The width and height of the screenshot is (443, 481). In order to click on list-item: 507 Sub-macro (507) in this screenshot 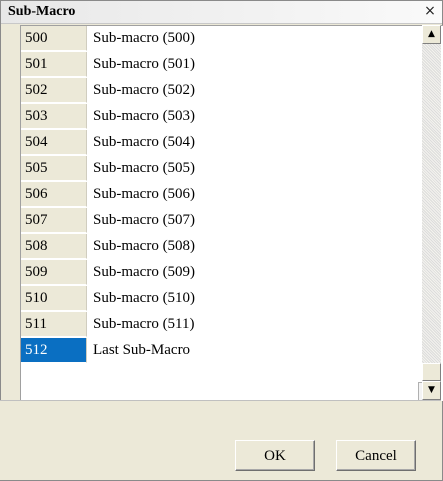, I will do `click(221, 221)`.